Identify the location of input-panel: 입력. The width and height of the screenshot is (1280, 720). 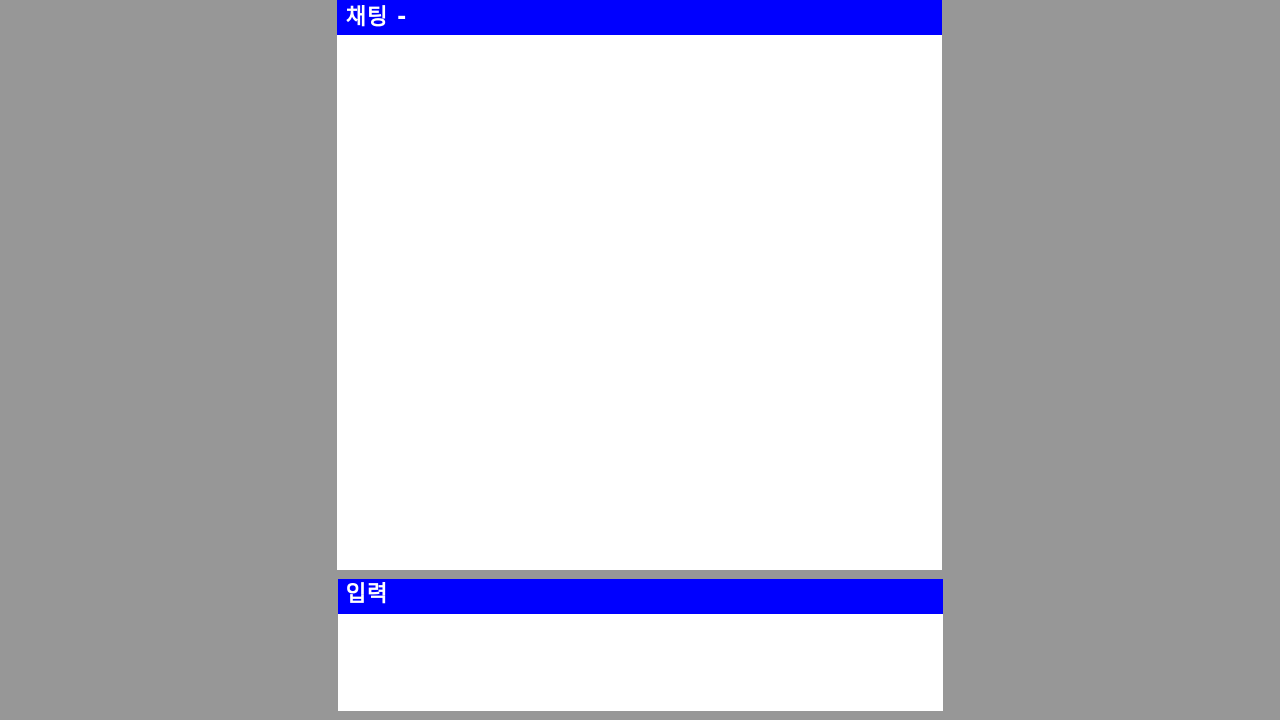
(640, 645).